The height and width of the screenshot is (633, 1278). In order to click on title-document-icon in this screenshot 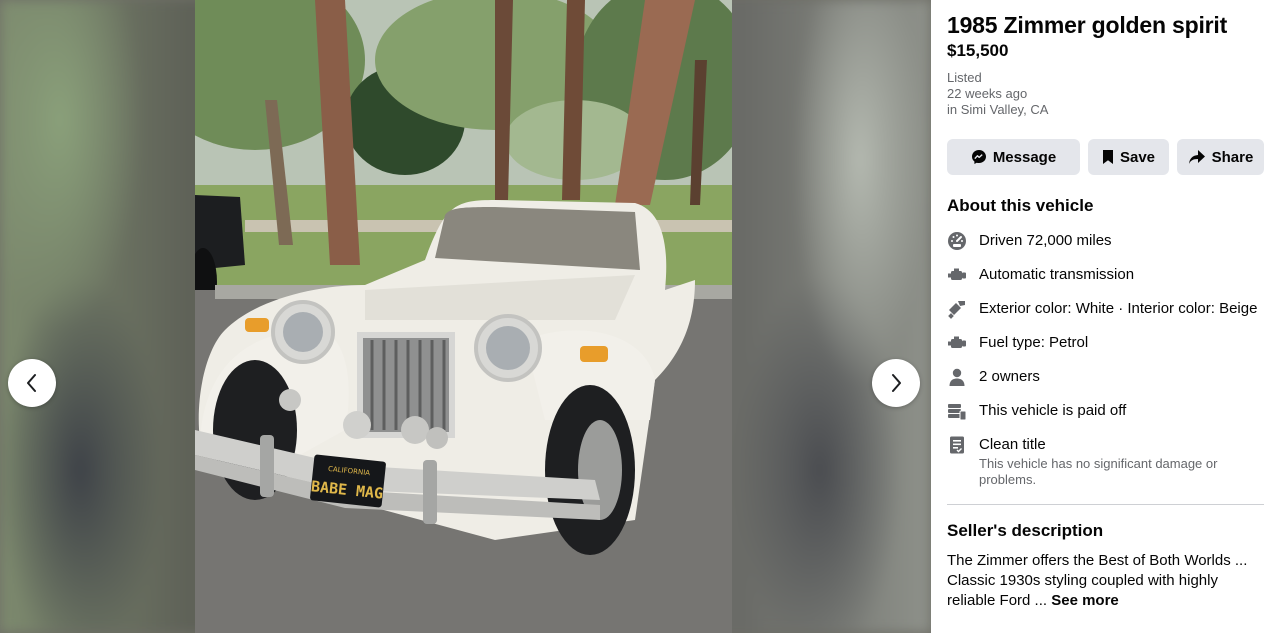, I will do `click(957, 445)`.